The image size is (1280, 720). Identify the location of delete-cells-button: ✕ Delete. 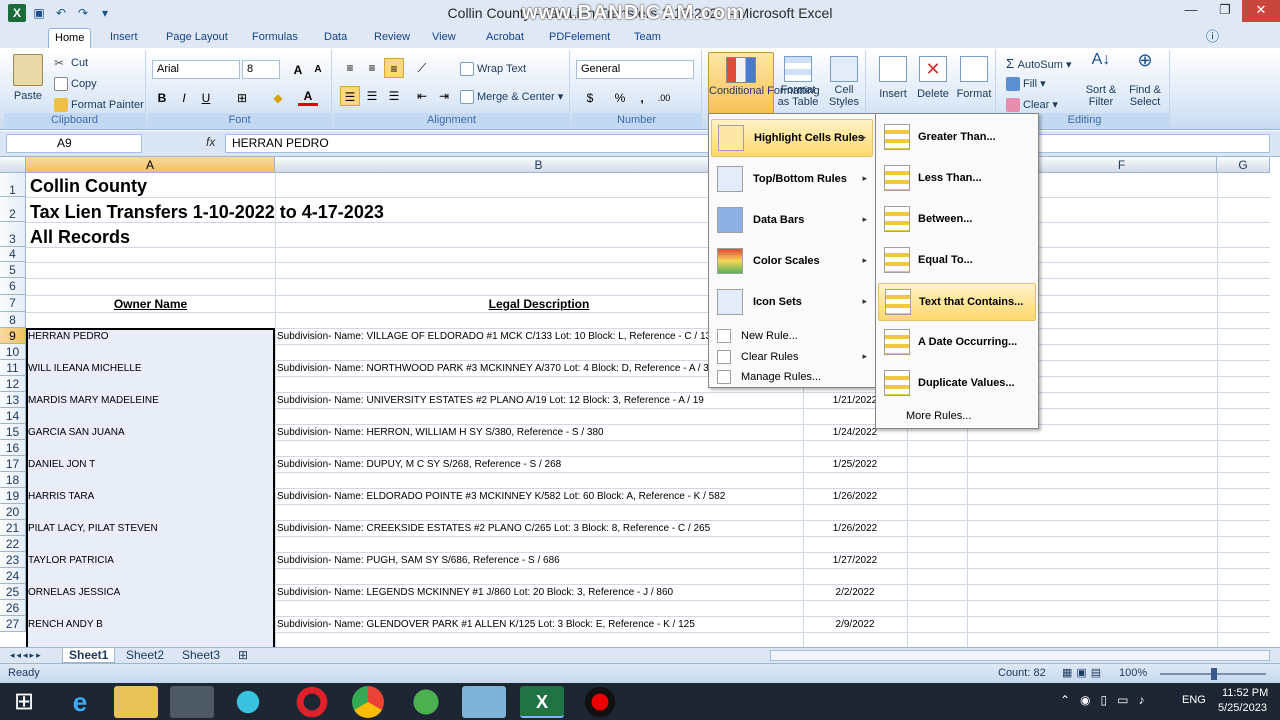
(933, 78).